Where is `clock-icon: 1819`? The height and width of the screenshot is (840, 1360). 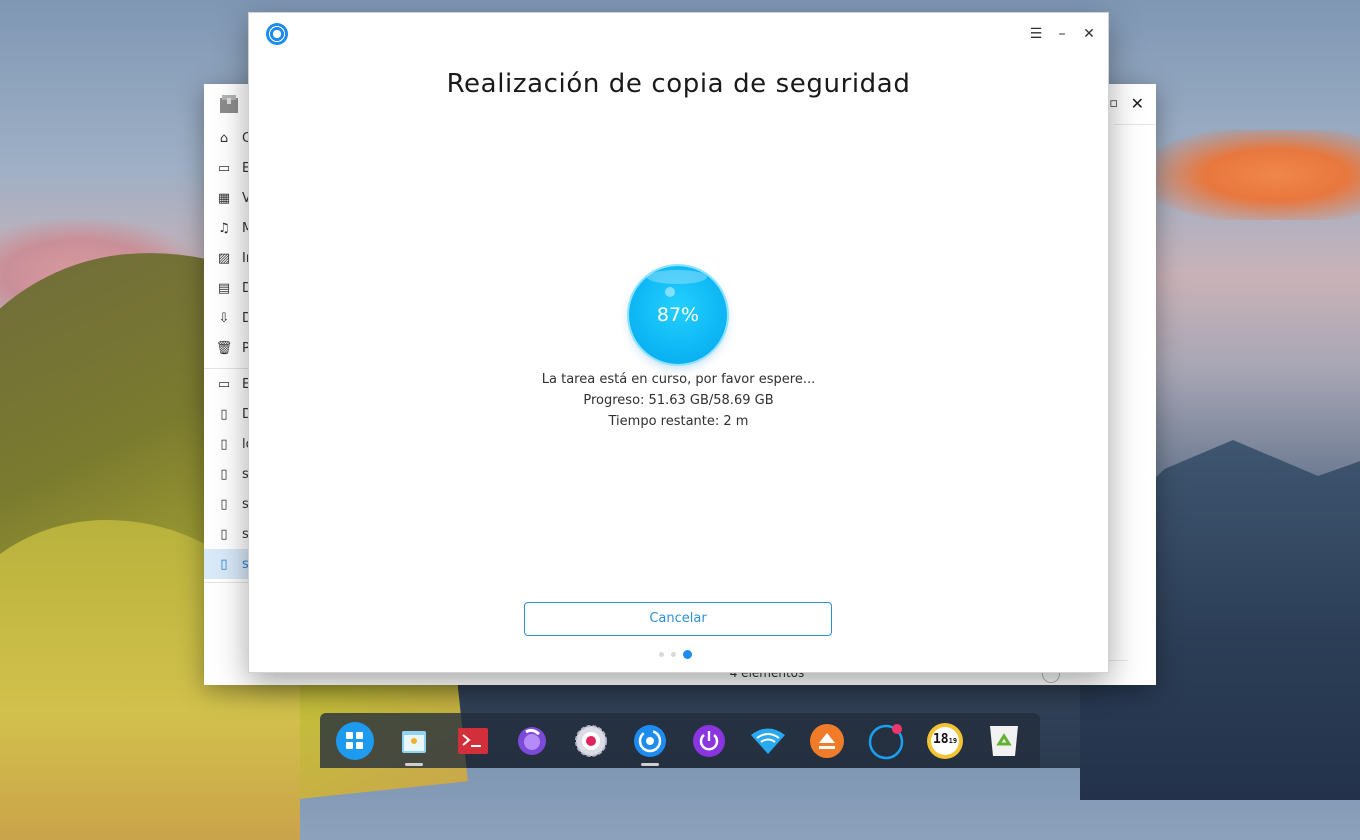 clock-icon: 1819 is located at coordinates (945, 741).